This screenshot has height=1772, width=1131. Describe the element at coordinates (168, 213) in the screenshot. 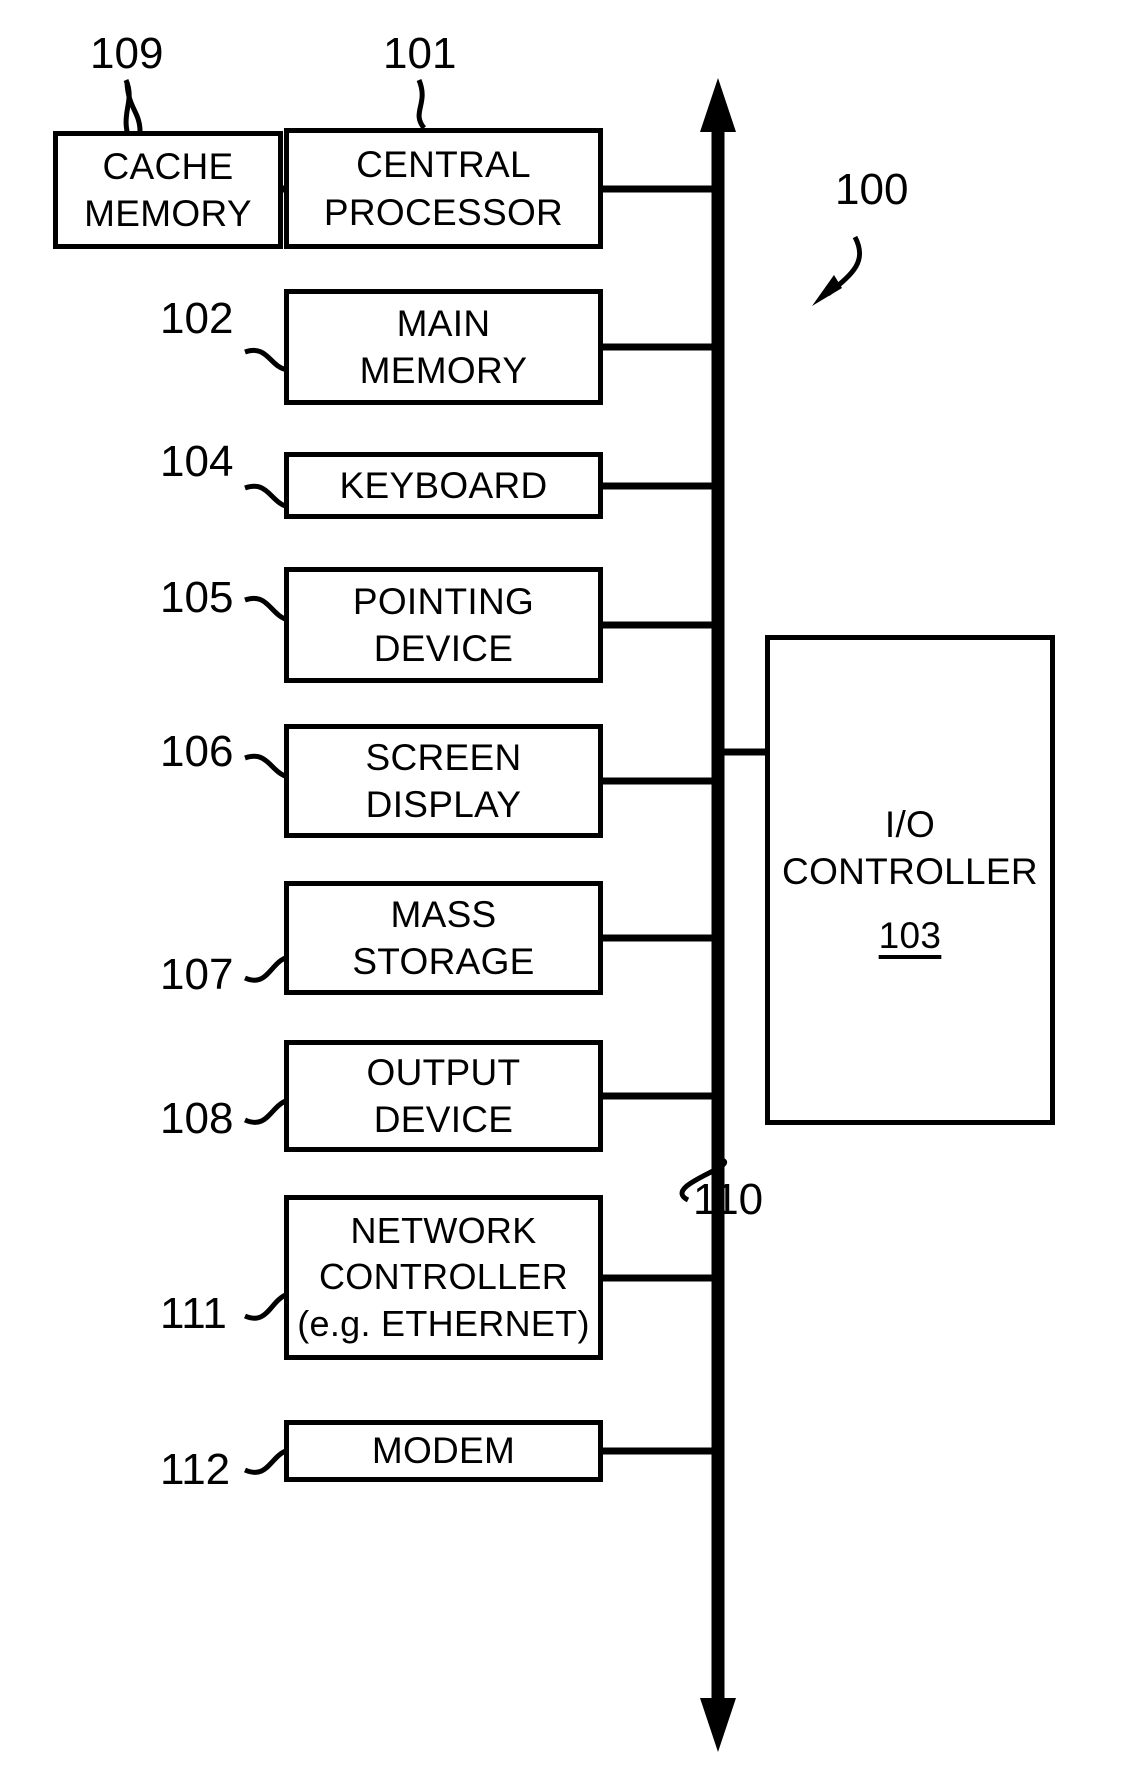

I see `cache-memory-line-2: MEMORY` at that location.